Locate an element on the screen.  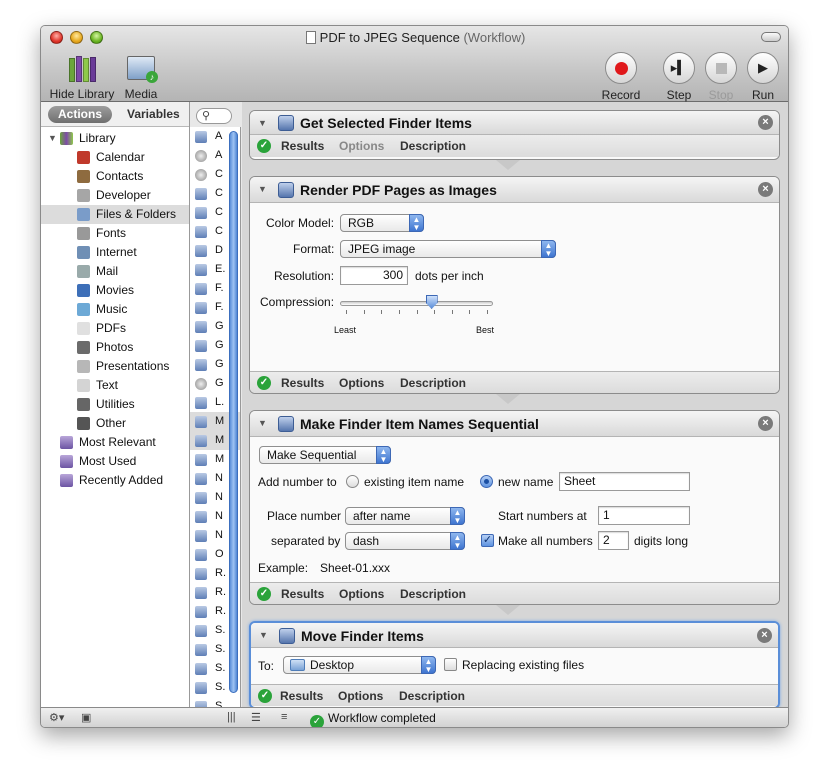
action-list-label: N is located at coordinates (219, 478).